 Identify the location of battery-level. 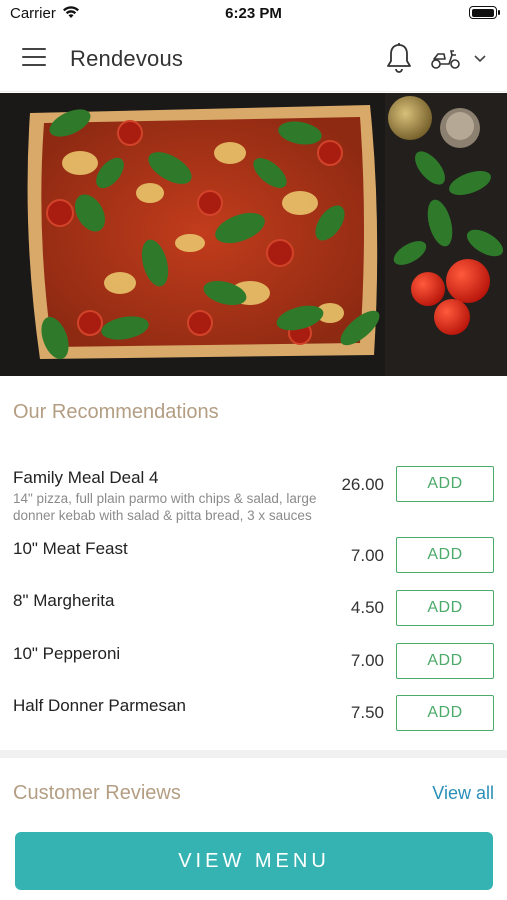
(482, 12).